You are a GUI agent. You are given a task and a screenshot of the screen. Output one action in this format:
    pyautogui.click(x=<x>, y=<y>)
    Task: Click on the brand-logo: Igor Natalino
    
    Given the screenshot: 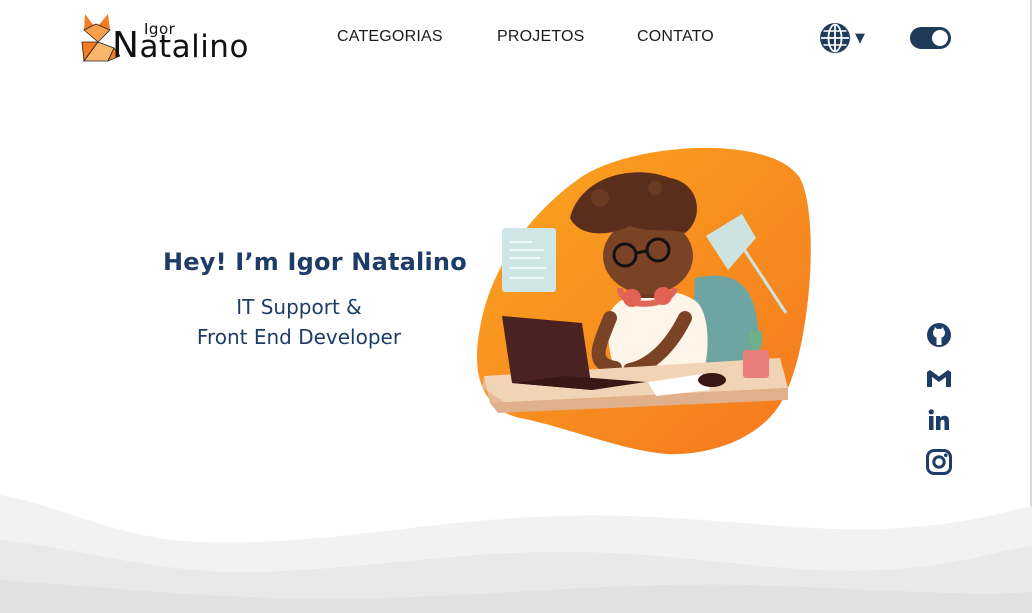 What is the action you would take?
    pyautogui.click(x=164, y=39)
    